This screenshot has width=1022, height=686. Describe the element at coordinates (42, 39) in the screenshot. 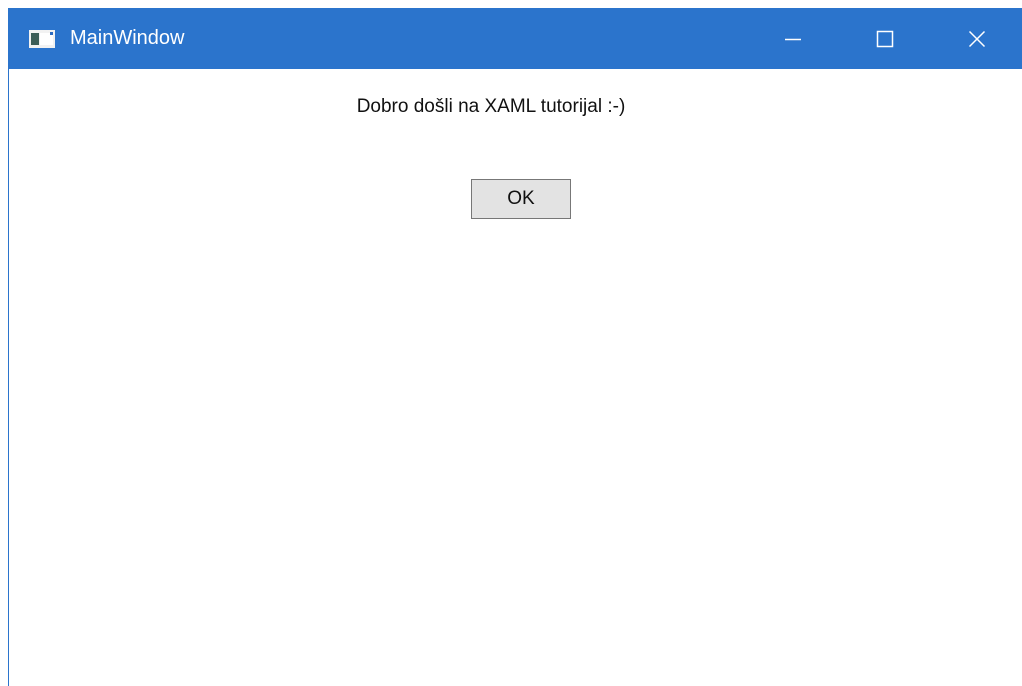

I see `application-window-icon` at that location.